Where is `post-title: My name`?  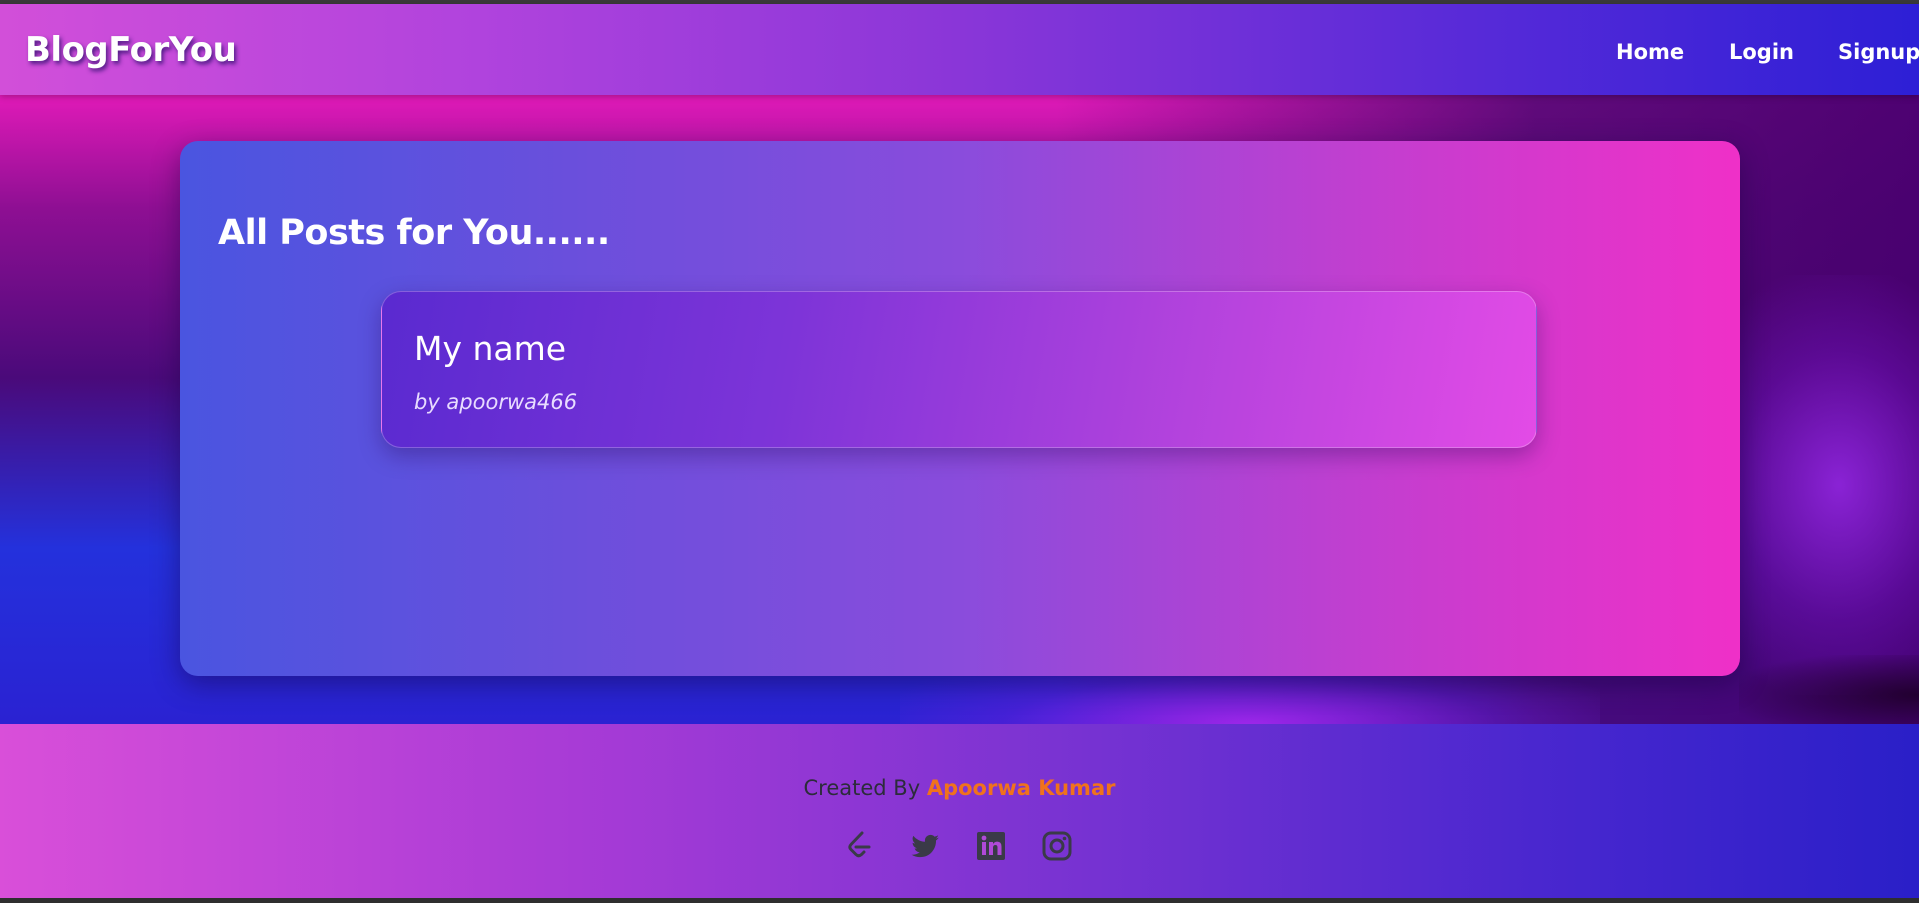 post-title: My name is located at coordinates (490, 348).